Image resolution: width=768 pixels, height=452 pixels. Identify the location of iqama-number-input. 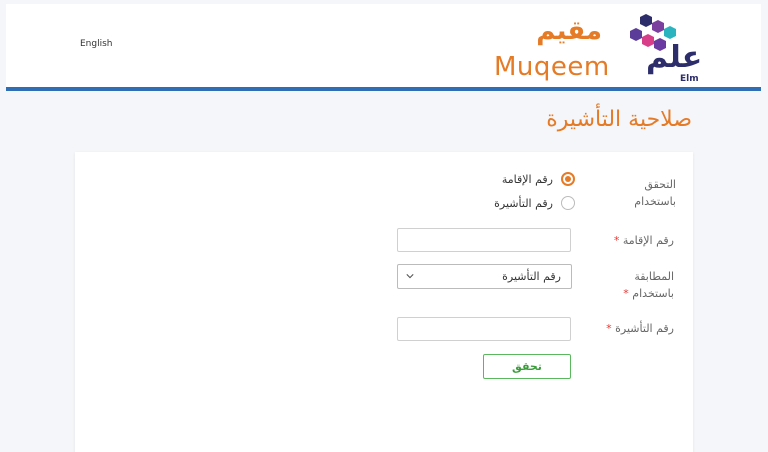
(484, 240).